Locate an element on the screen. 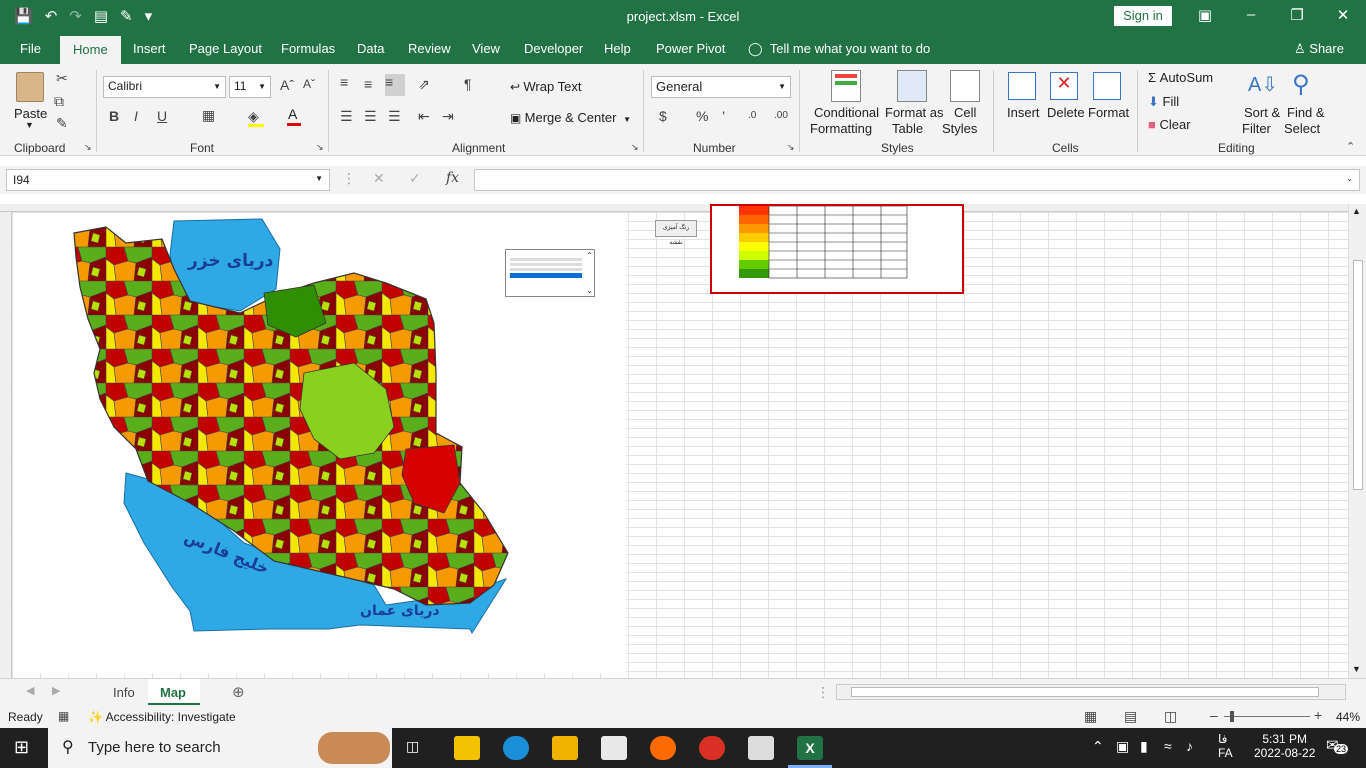 This screenshot has height=768, width=1366. italic-icon: I is located at coordinates (136, 116).